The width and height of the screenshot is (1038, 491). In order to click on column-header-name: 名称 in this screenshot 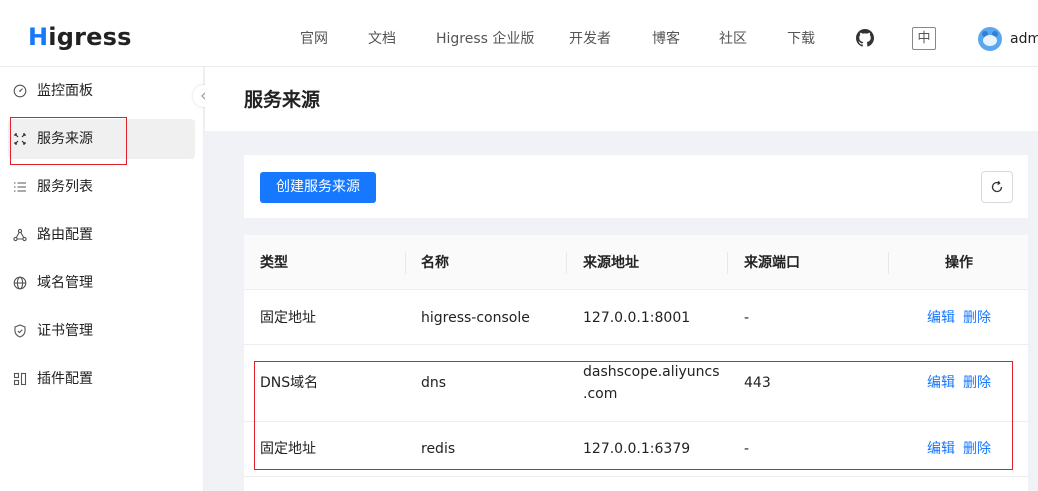, I will do `click(435, 263)`.